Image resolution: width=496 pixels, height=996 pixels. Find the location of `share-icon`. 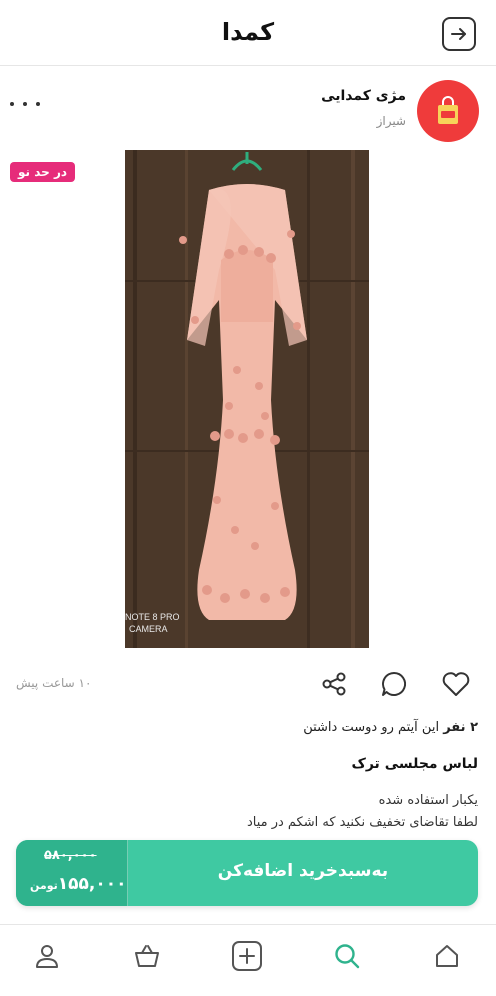

share-icon is located at coordinates (334, 684).